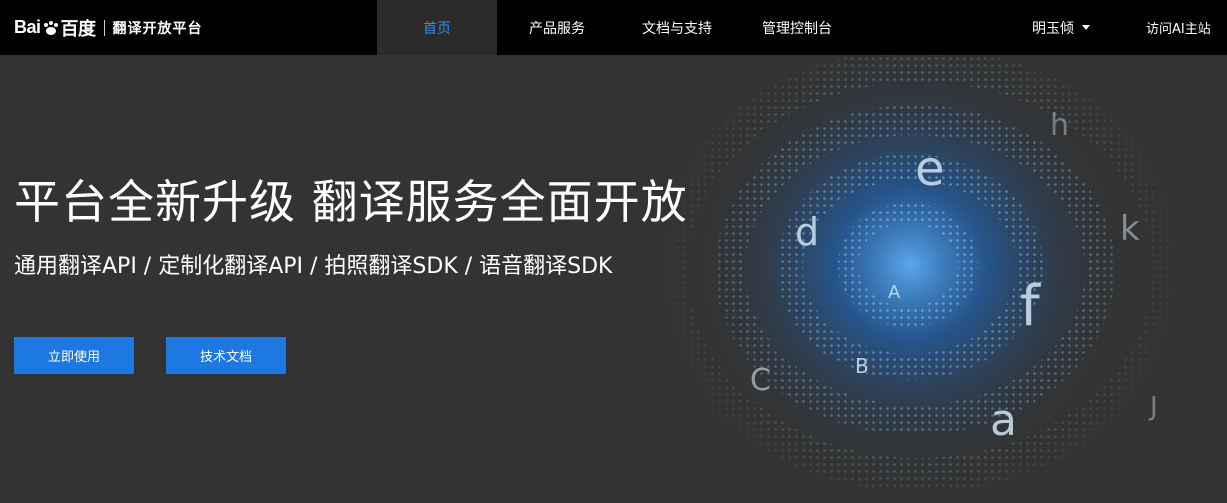  What do you see at coordinates (78, 28) in the screenshot?
I see `logo-text-right: 百度` at bounding box center [78, 28].